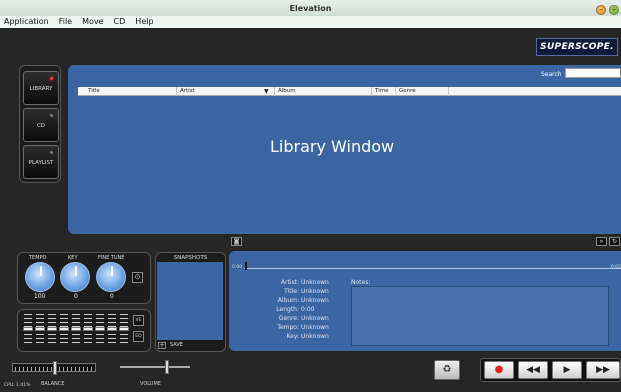 This screenshot has width=621, height=392. Describe the element at coordinates (94, 91) in the screenshot. I see `column-title: Title` at that location.